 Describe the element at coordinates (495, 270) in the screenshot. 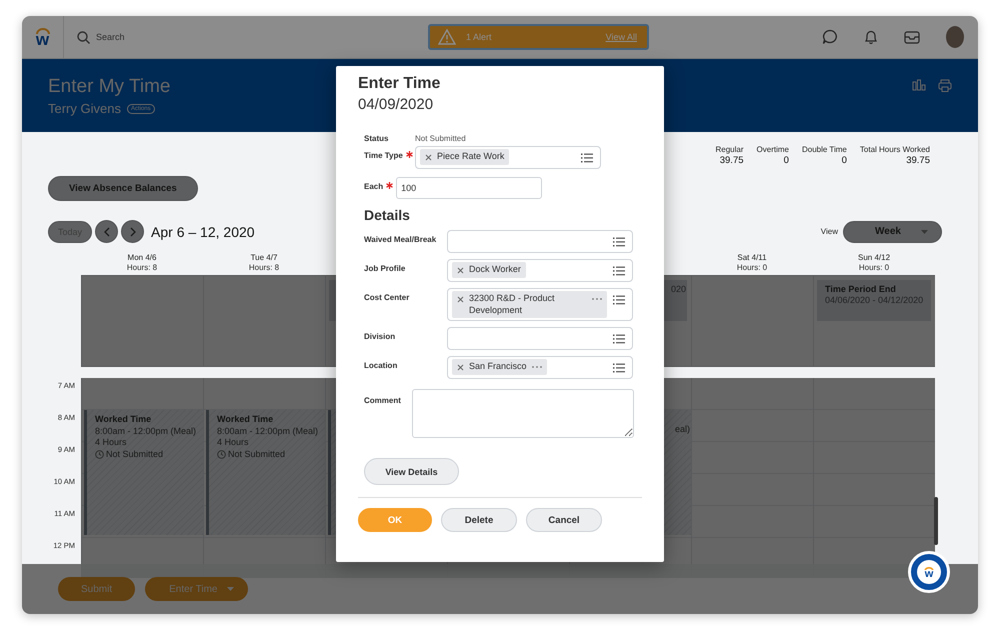

I see `selected-item-label: Dock Worker` at that location.